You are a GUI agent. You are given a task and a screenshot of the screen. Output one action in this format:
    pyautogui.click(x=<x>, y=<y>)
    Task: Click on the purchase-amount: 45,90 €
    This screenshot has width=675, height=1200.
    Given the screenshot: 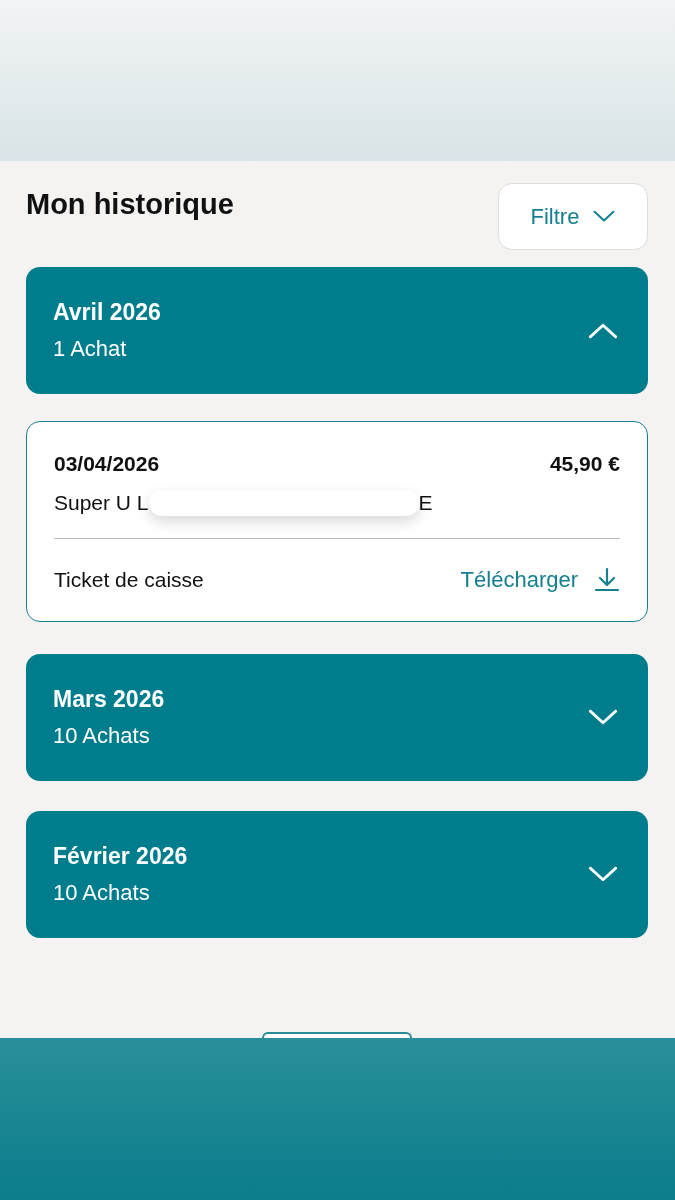 What is the action you would take?
    pyautogui.click(x=584, y=464)
    